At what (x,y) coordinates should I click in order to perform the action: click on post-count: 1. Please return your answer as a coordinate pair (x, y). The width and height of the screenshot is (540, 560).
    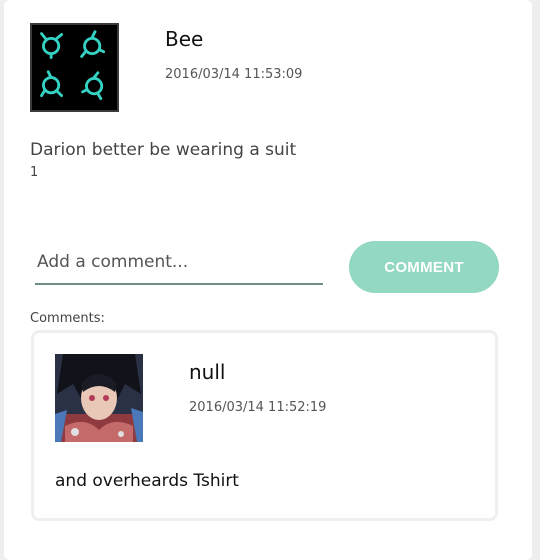
    Looking at the image, I should click on (34, 172).